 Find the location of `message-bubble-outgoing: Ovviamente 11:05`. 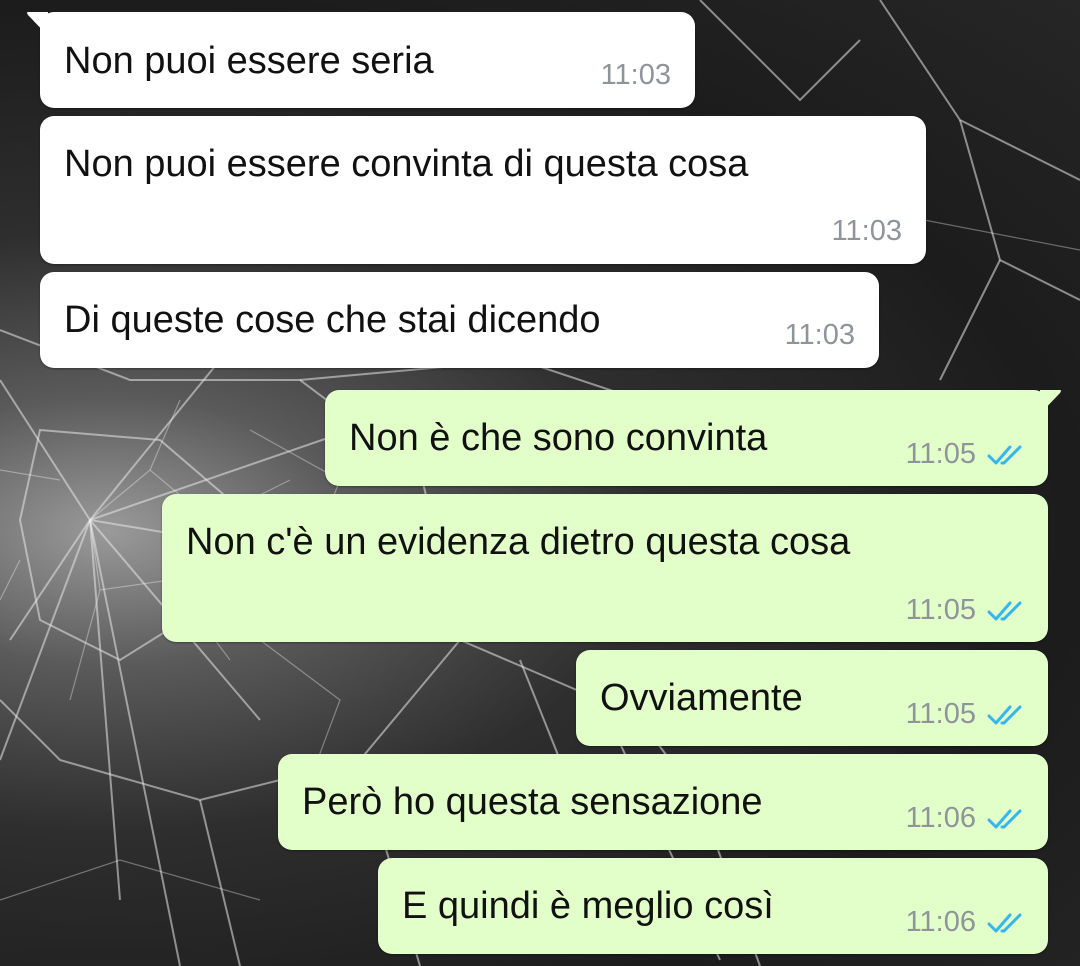

message-bubble-outgoing: Ovviamente 11:05 is located at coordinates (812, 698).